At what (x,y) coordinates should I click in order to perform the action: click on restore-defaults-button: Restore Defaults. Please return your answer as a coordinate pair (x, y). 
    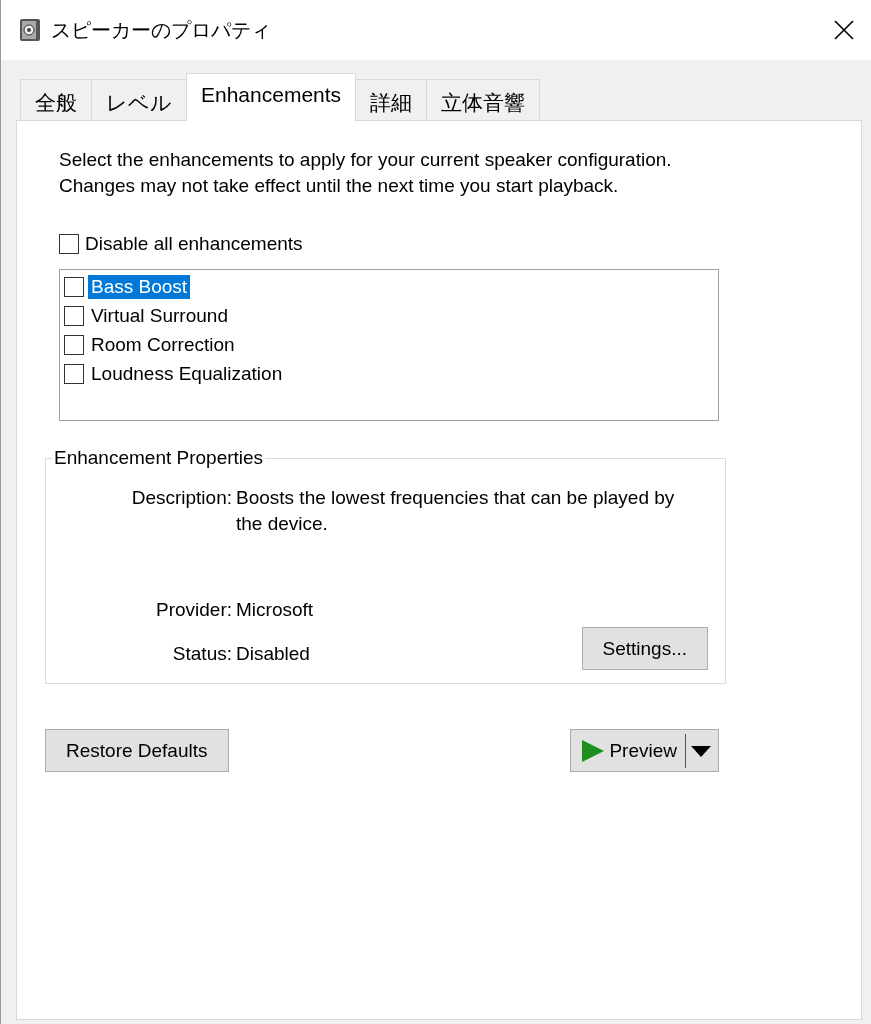
    Looking at the image, I should click on (137, 750).